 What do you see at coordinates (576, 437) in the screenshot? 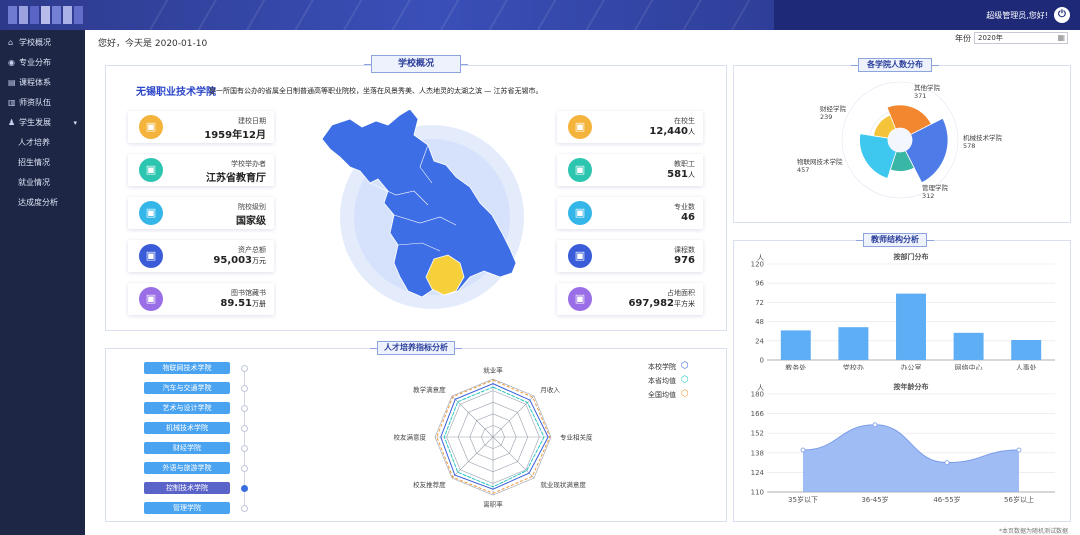
I see `radar-axis-label: 专业相关度` at bounding box center [576, 437].